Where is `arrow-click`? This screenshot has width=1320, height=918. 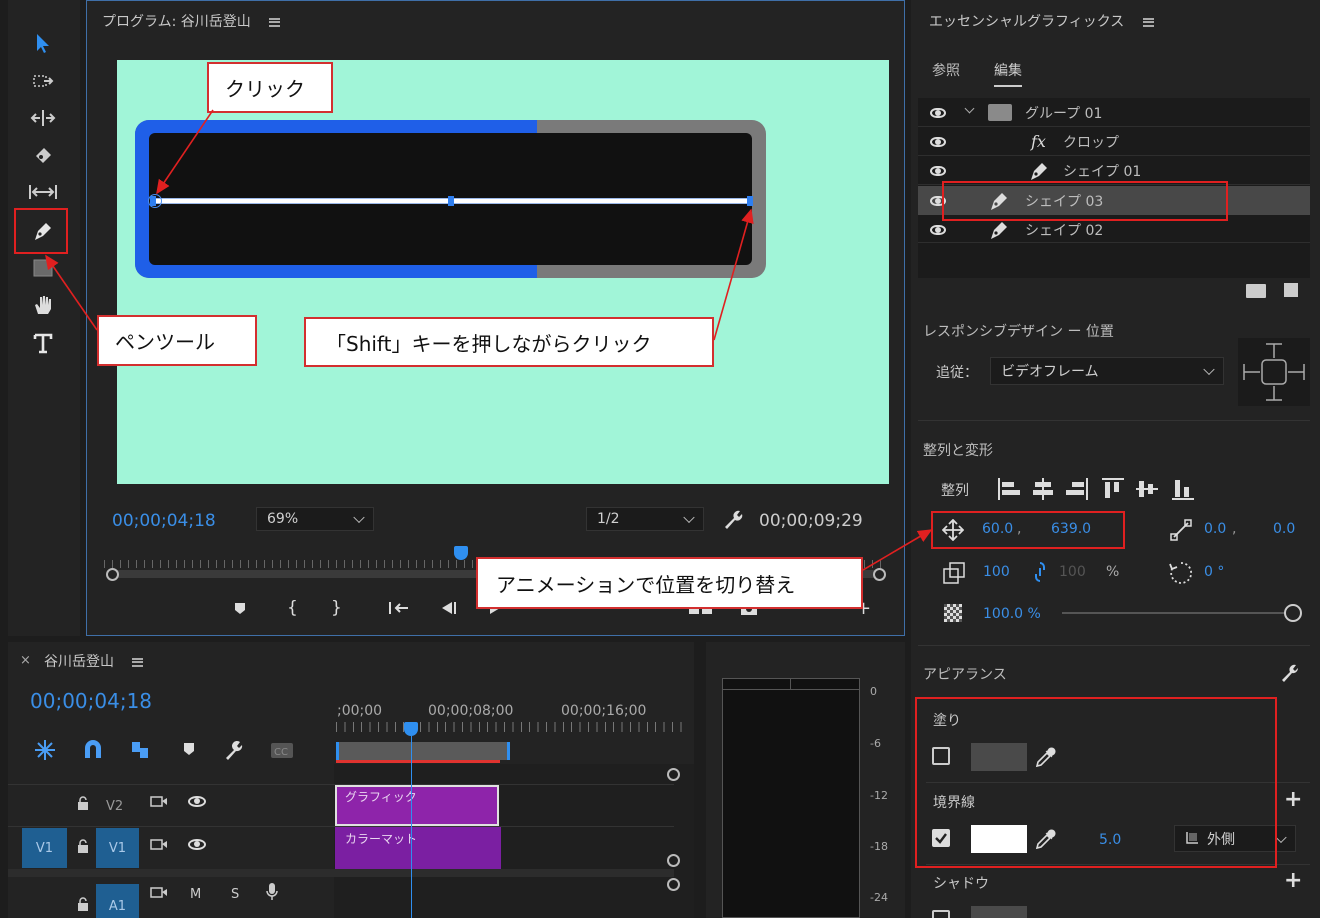 arrow-click is located at coordinates (185, 152).